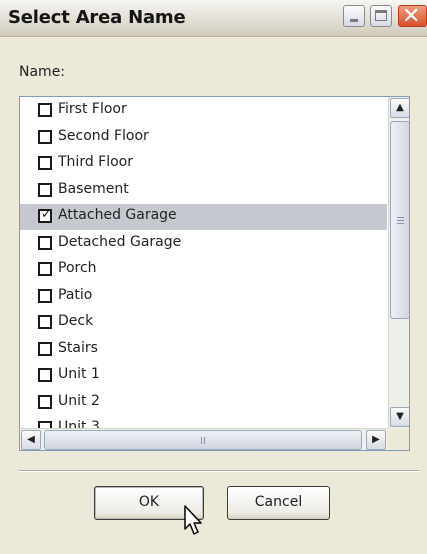  I want to click on vertical-scrollbar: ▲ ▼, so click(398, 262).